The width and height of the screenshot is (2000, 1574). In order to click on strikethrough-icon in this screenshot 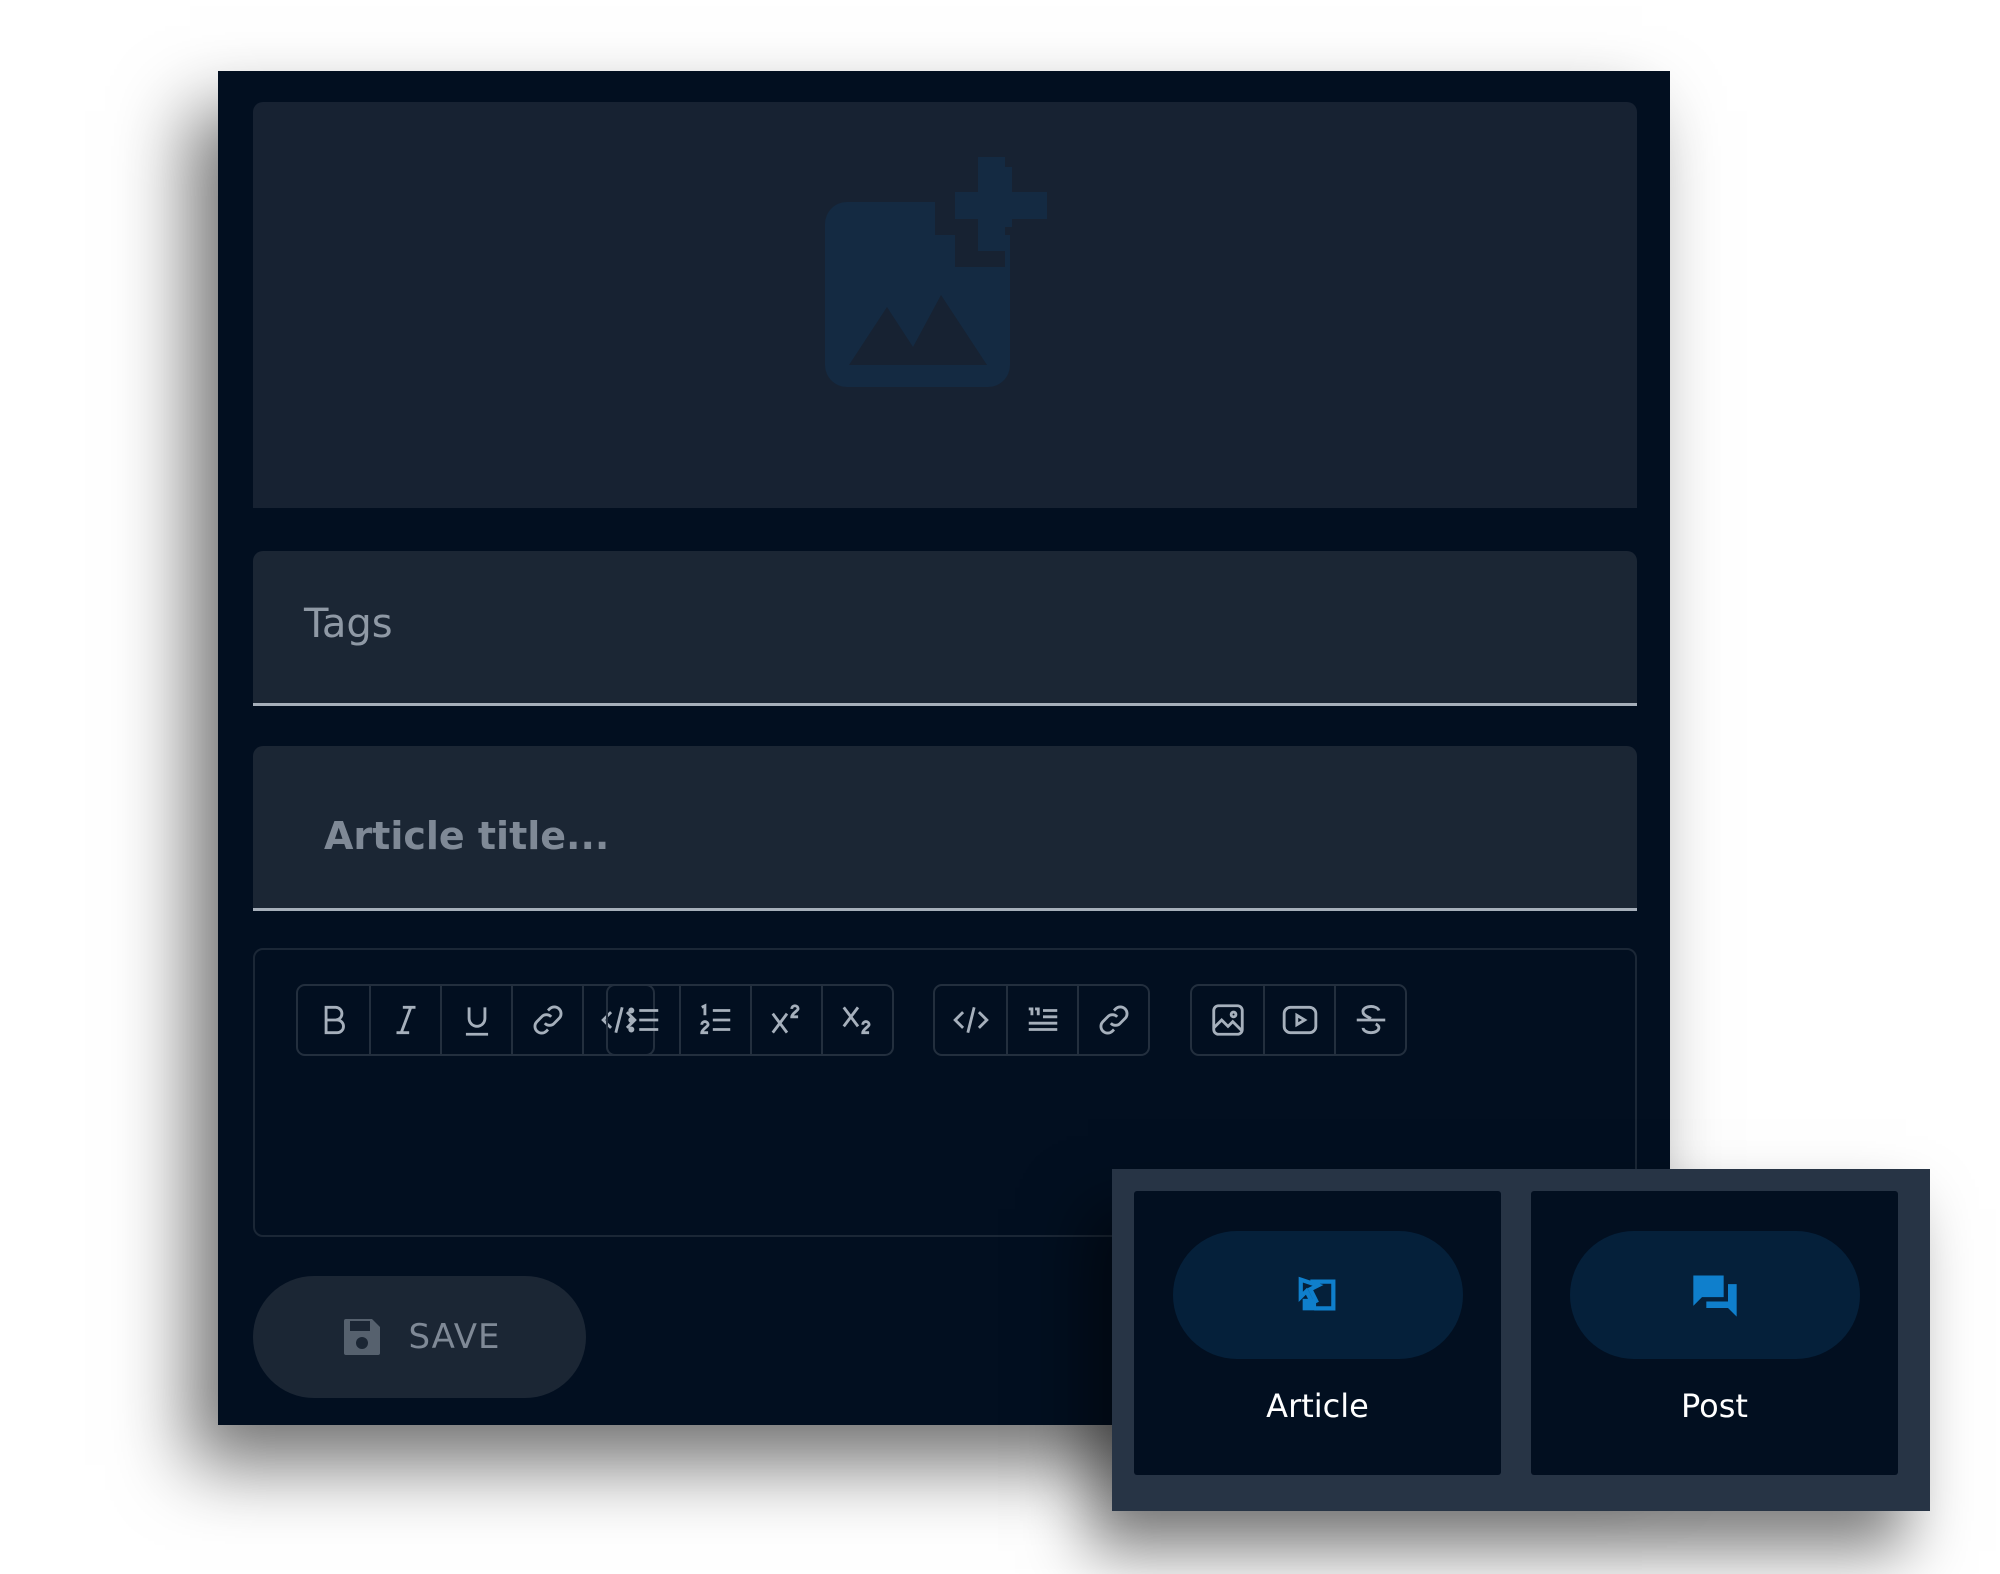, I will do `click(1370, 1020)`.